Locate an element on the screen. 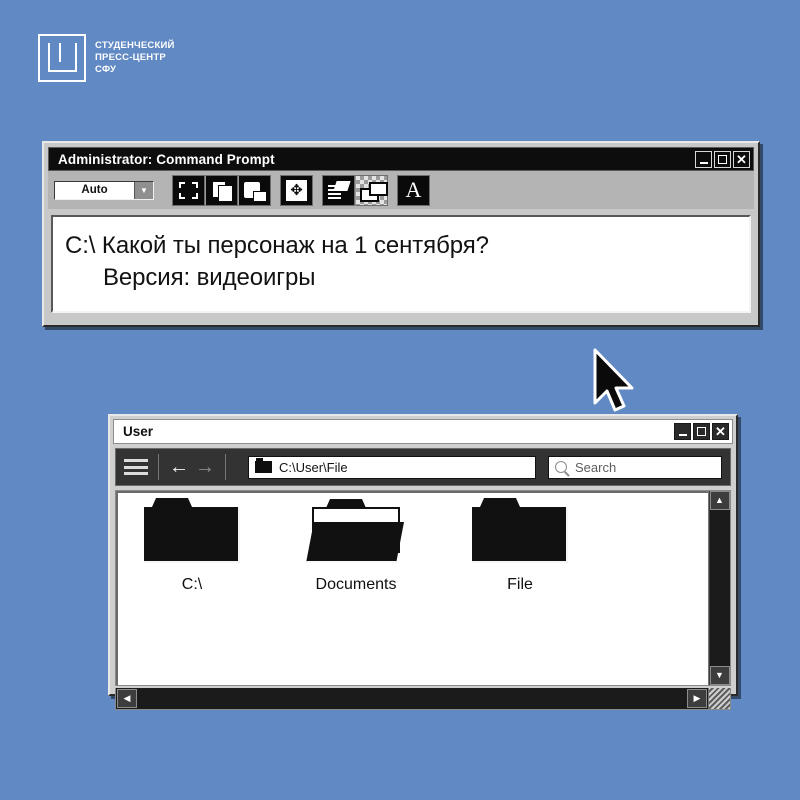 This screenshot has height=800, width=800. copy-icon is located at coordinates (222, 191).